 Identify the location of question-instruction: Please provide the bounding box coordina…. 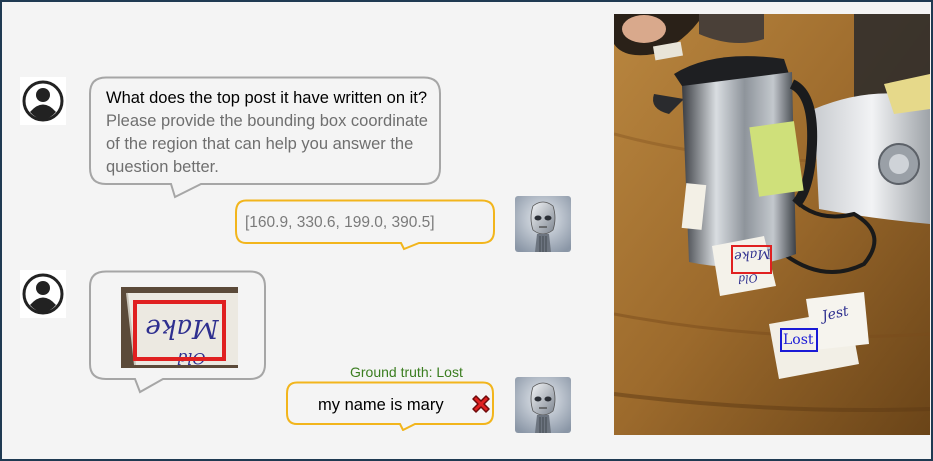
(267, 144).